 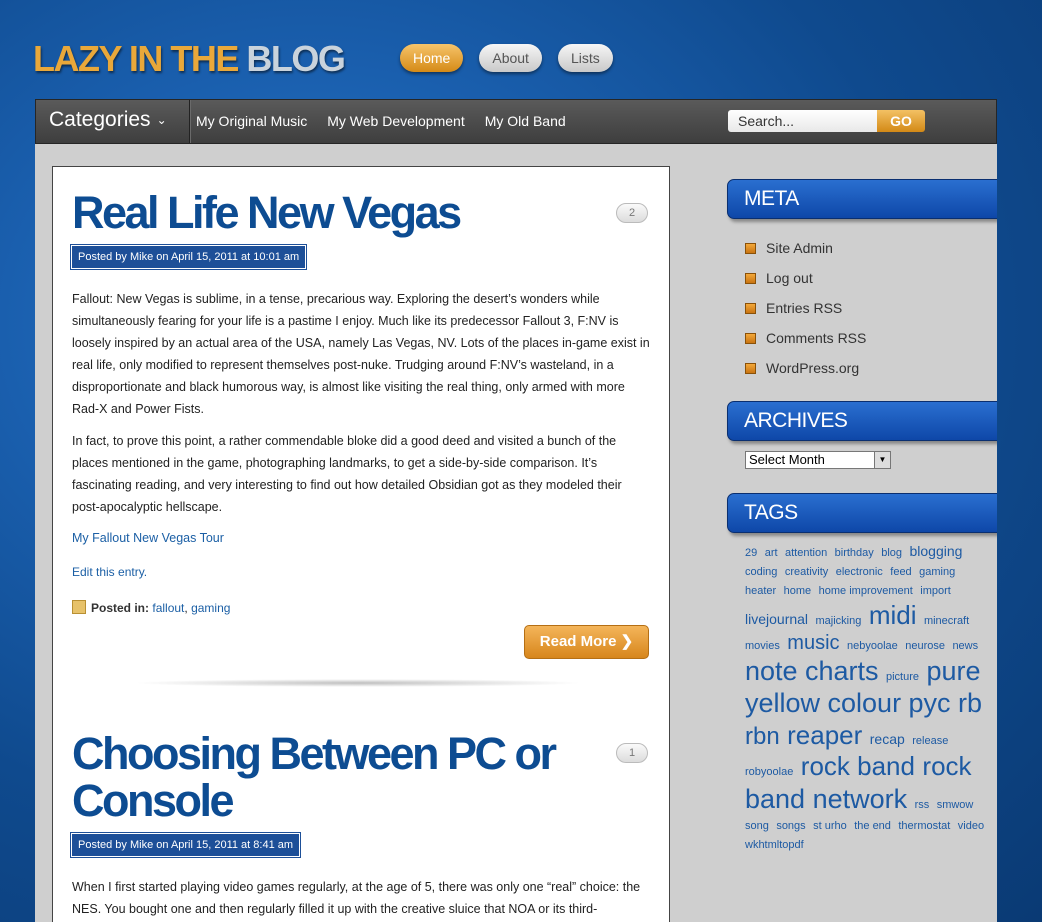 What do you see at coordinates (578, 641) in the screenshot?
I see `read-more-label: Read More` at bounding box center [578, 641].